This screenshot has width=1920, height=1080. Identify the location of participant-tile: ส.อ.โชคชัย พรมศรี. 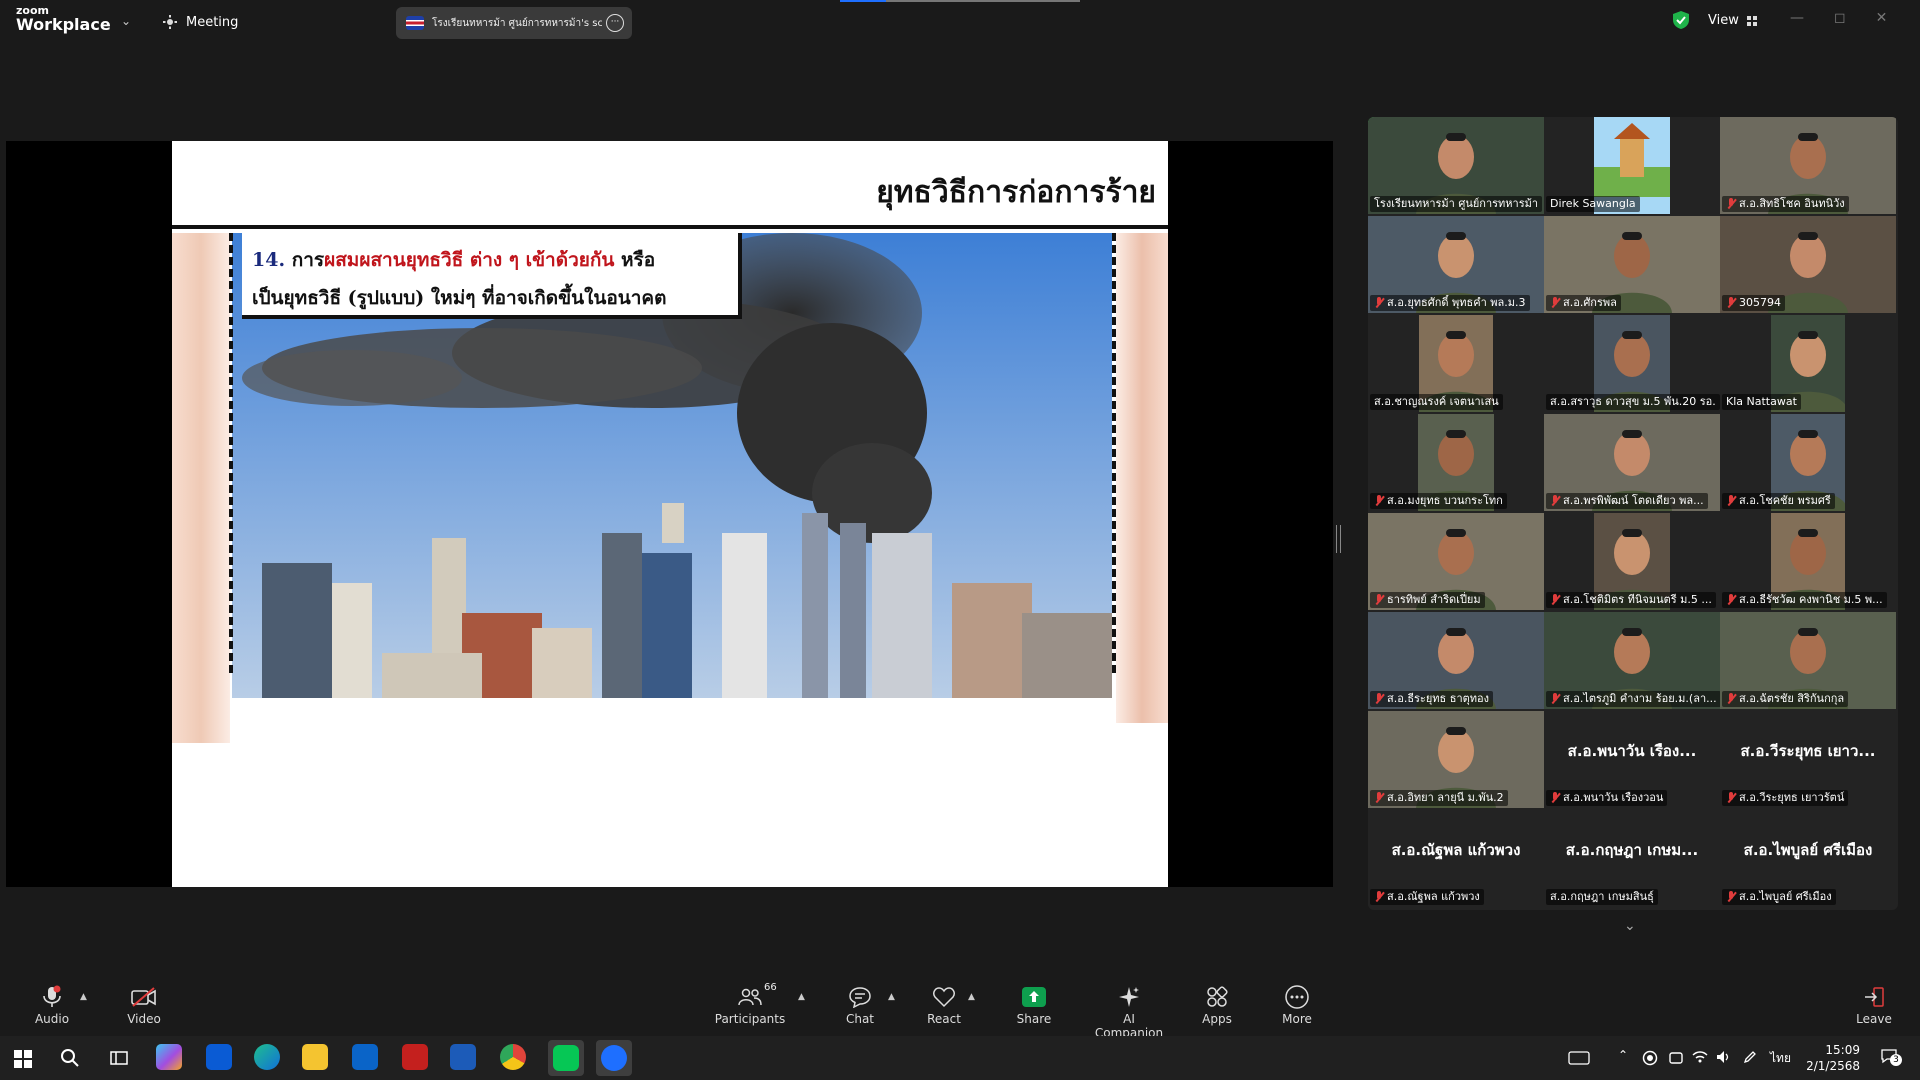
(1808, 462).